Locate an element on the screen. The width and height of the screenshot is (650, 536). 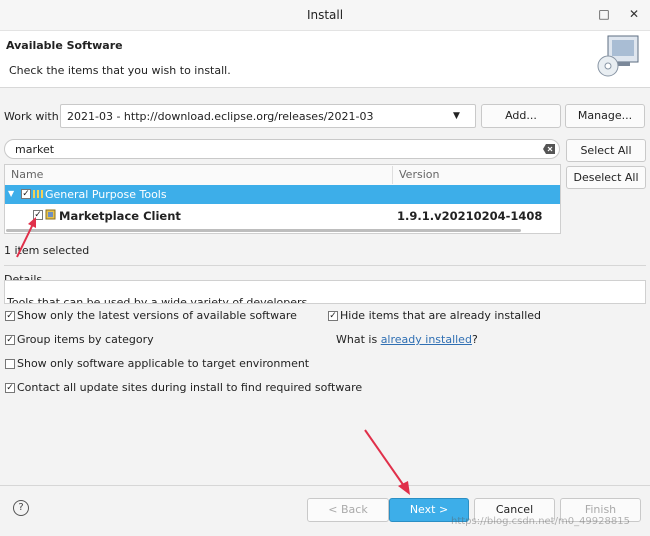
arrow-to-checkbox-icon is located at coordinates (26, 237).